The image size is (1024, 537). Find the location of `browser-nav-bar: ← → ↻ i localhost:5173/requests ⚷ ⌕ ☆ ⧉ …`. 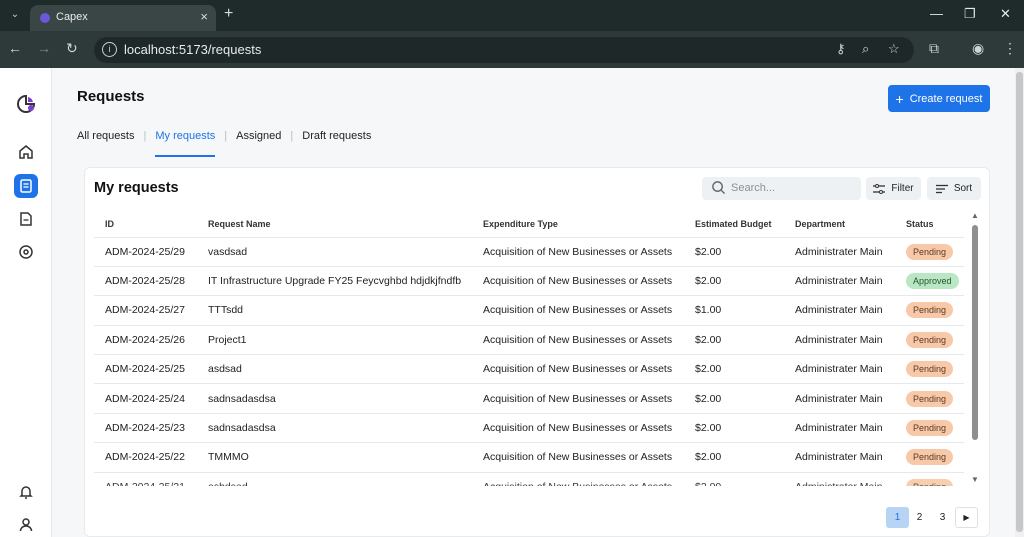

browser-nav-bar: ← → ↻ i localhost:5173/requests ⚷ ⌕ ☆ ⧉ … is located at coordinates (512, 49).